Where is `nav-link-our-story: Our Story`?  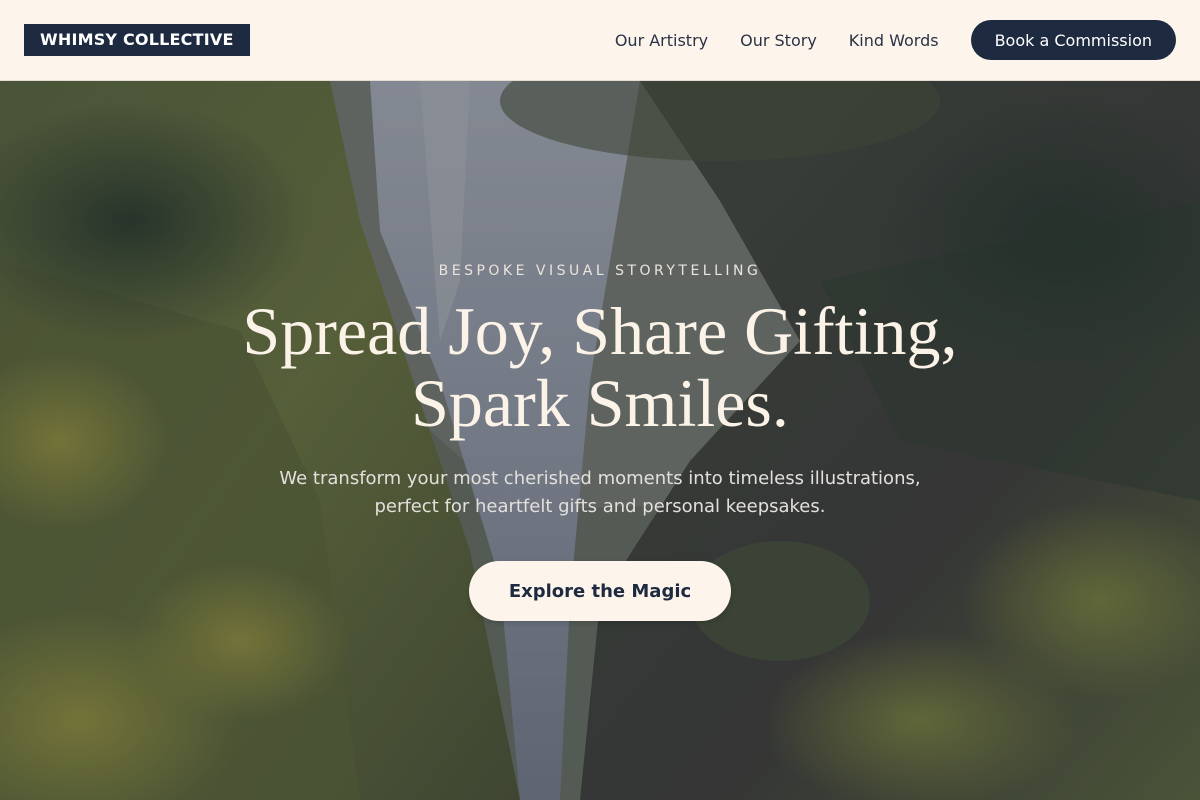 nav-link-our-story: Our Story is located at coordinates (778, 40).